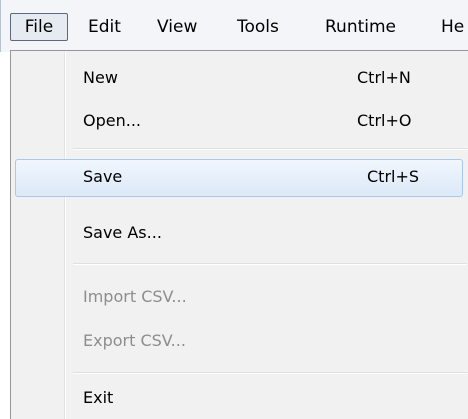 Image resolution: width=468 pixels, height=419 pixels. What do you see at coordinates (177, 27) in the screenshot?
I see `menu-view: View` at bounding box center [177, 27].